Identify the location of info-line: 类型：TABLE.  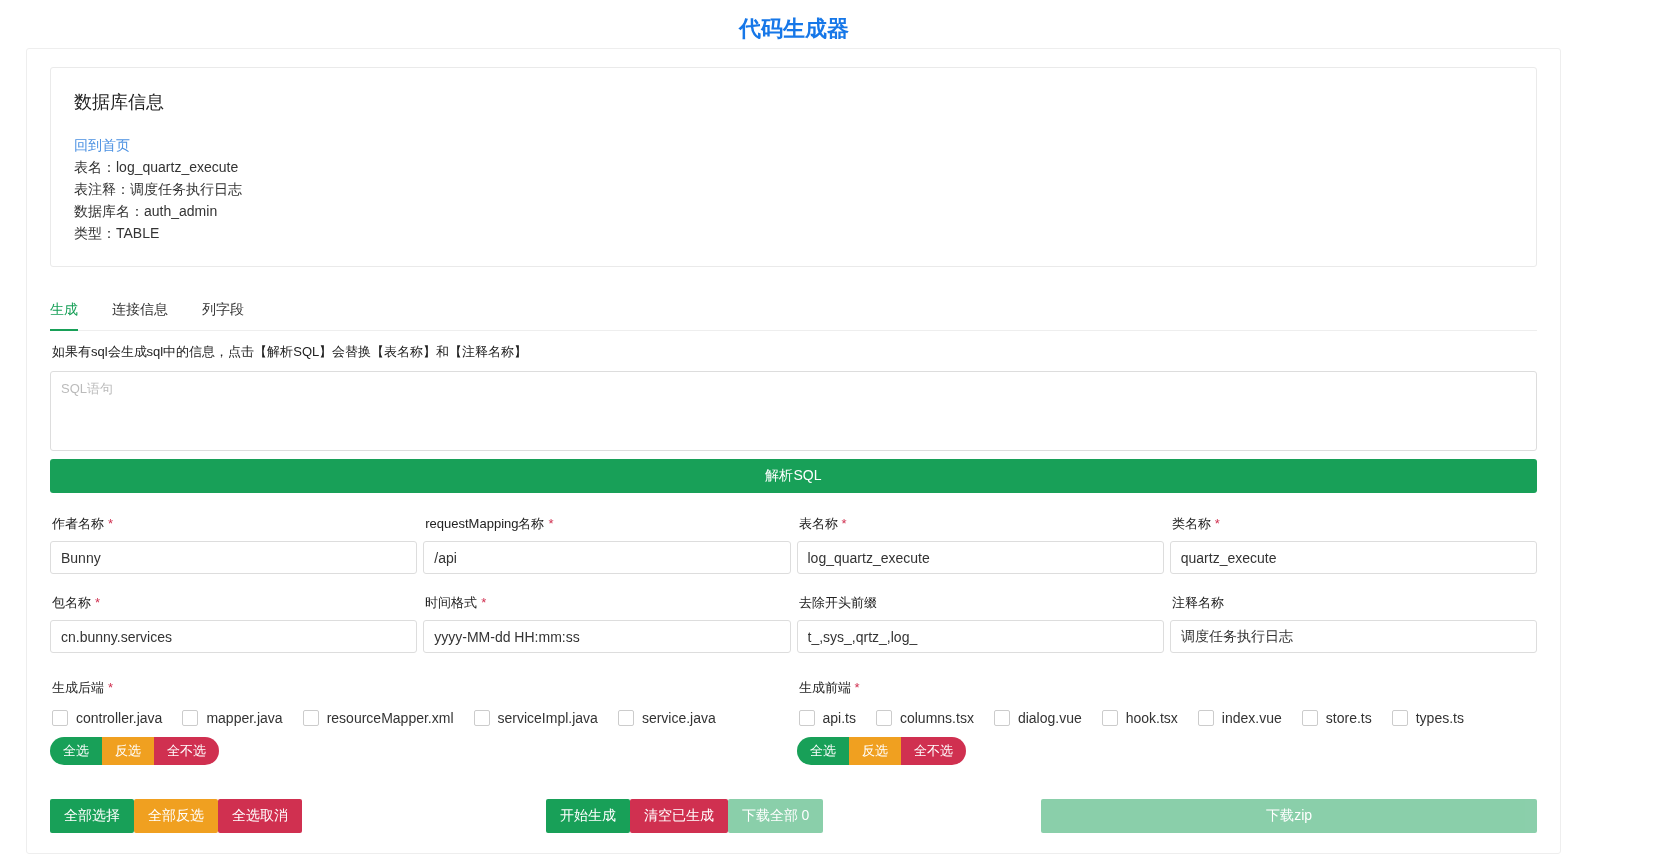
(117, 233).